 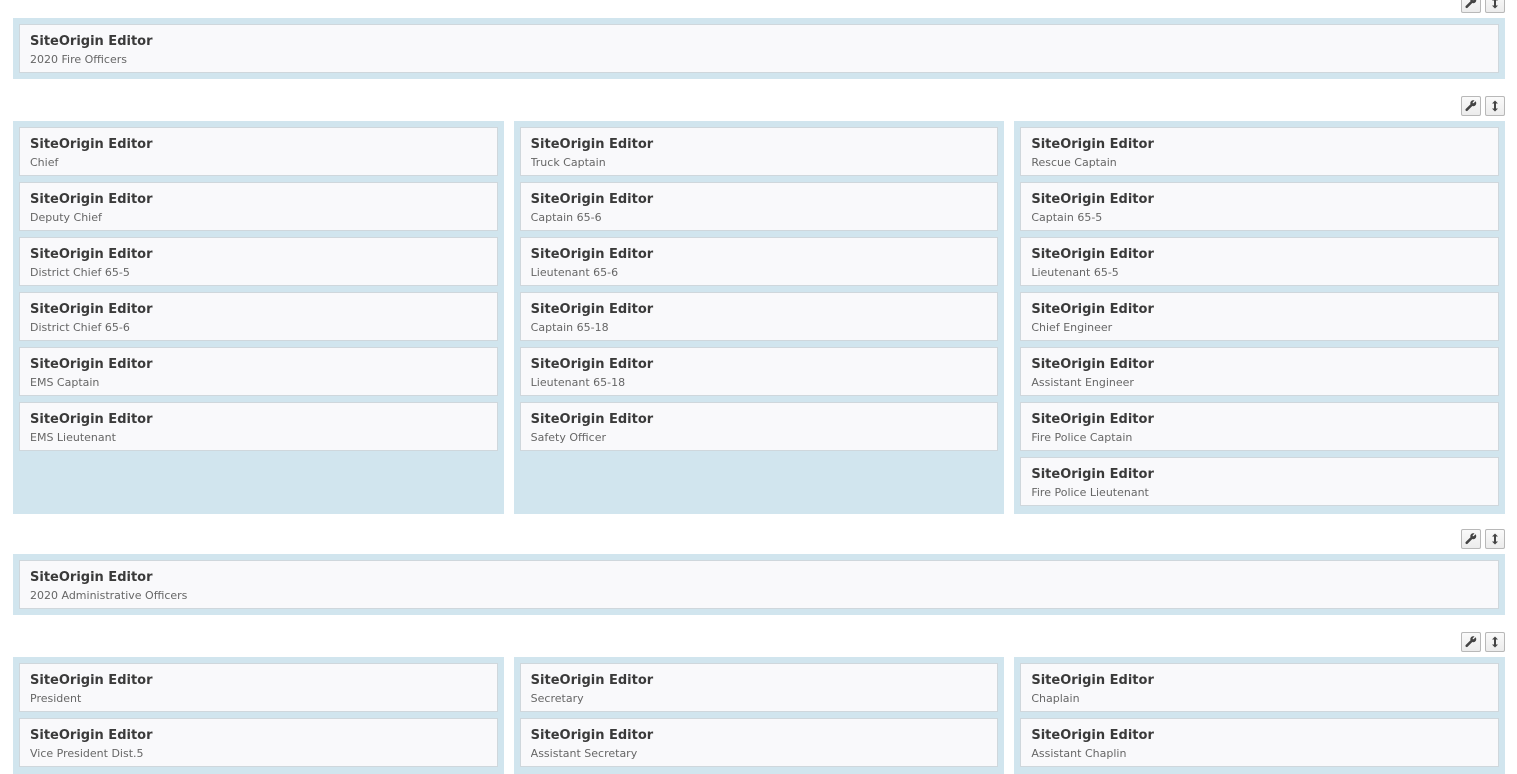 I want to click on widget-description: Fire Police Lieutenant, so click(x=1090, y=492).